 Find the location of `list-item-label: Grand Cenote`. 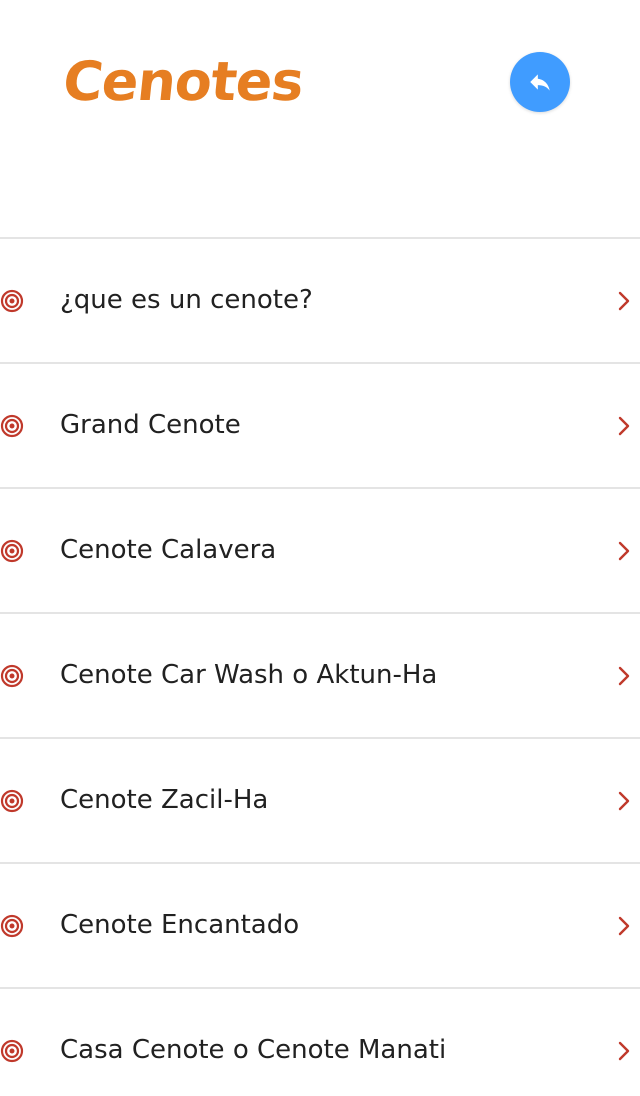

list-item-label: Grand Cenote is located at coordinates (150, 425).